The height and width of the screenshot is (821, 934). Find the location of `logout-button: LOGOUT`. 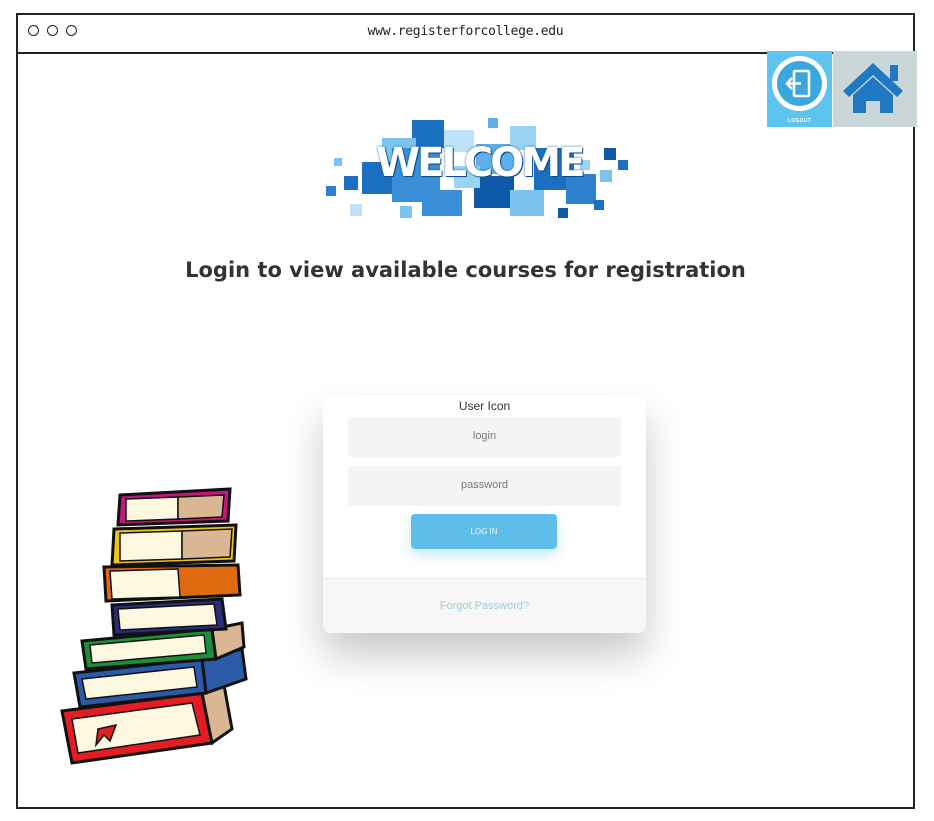

logout-button: LOGOUT is located at coordinates (799, 89).